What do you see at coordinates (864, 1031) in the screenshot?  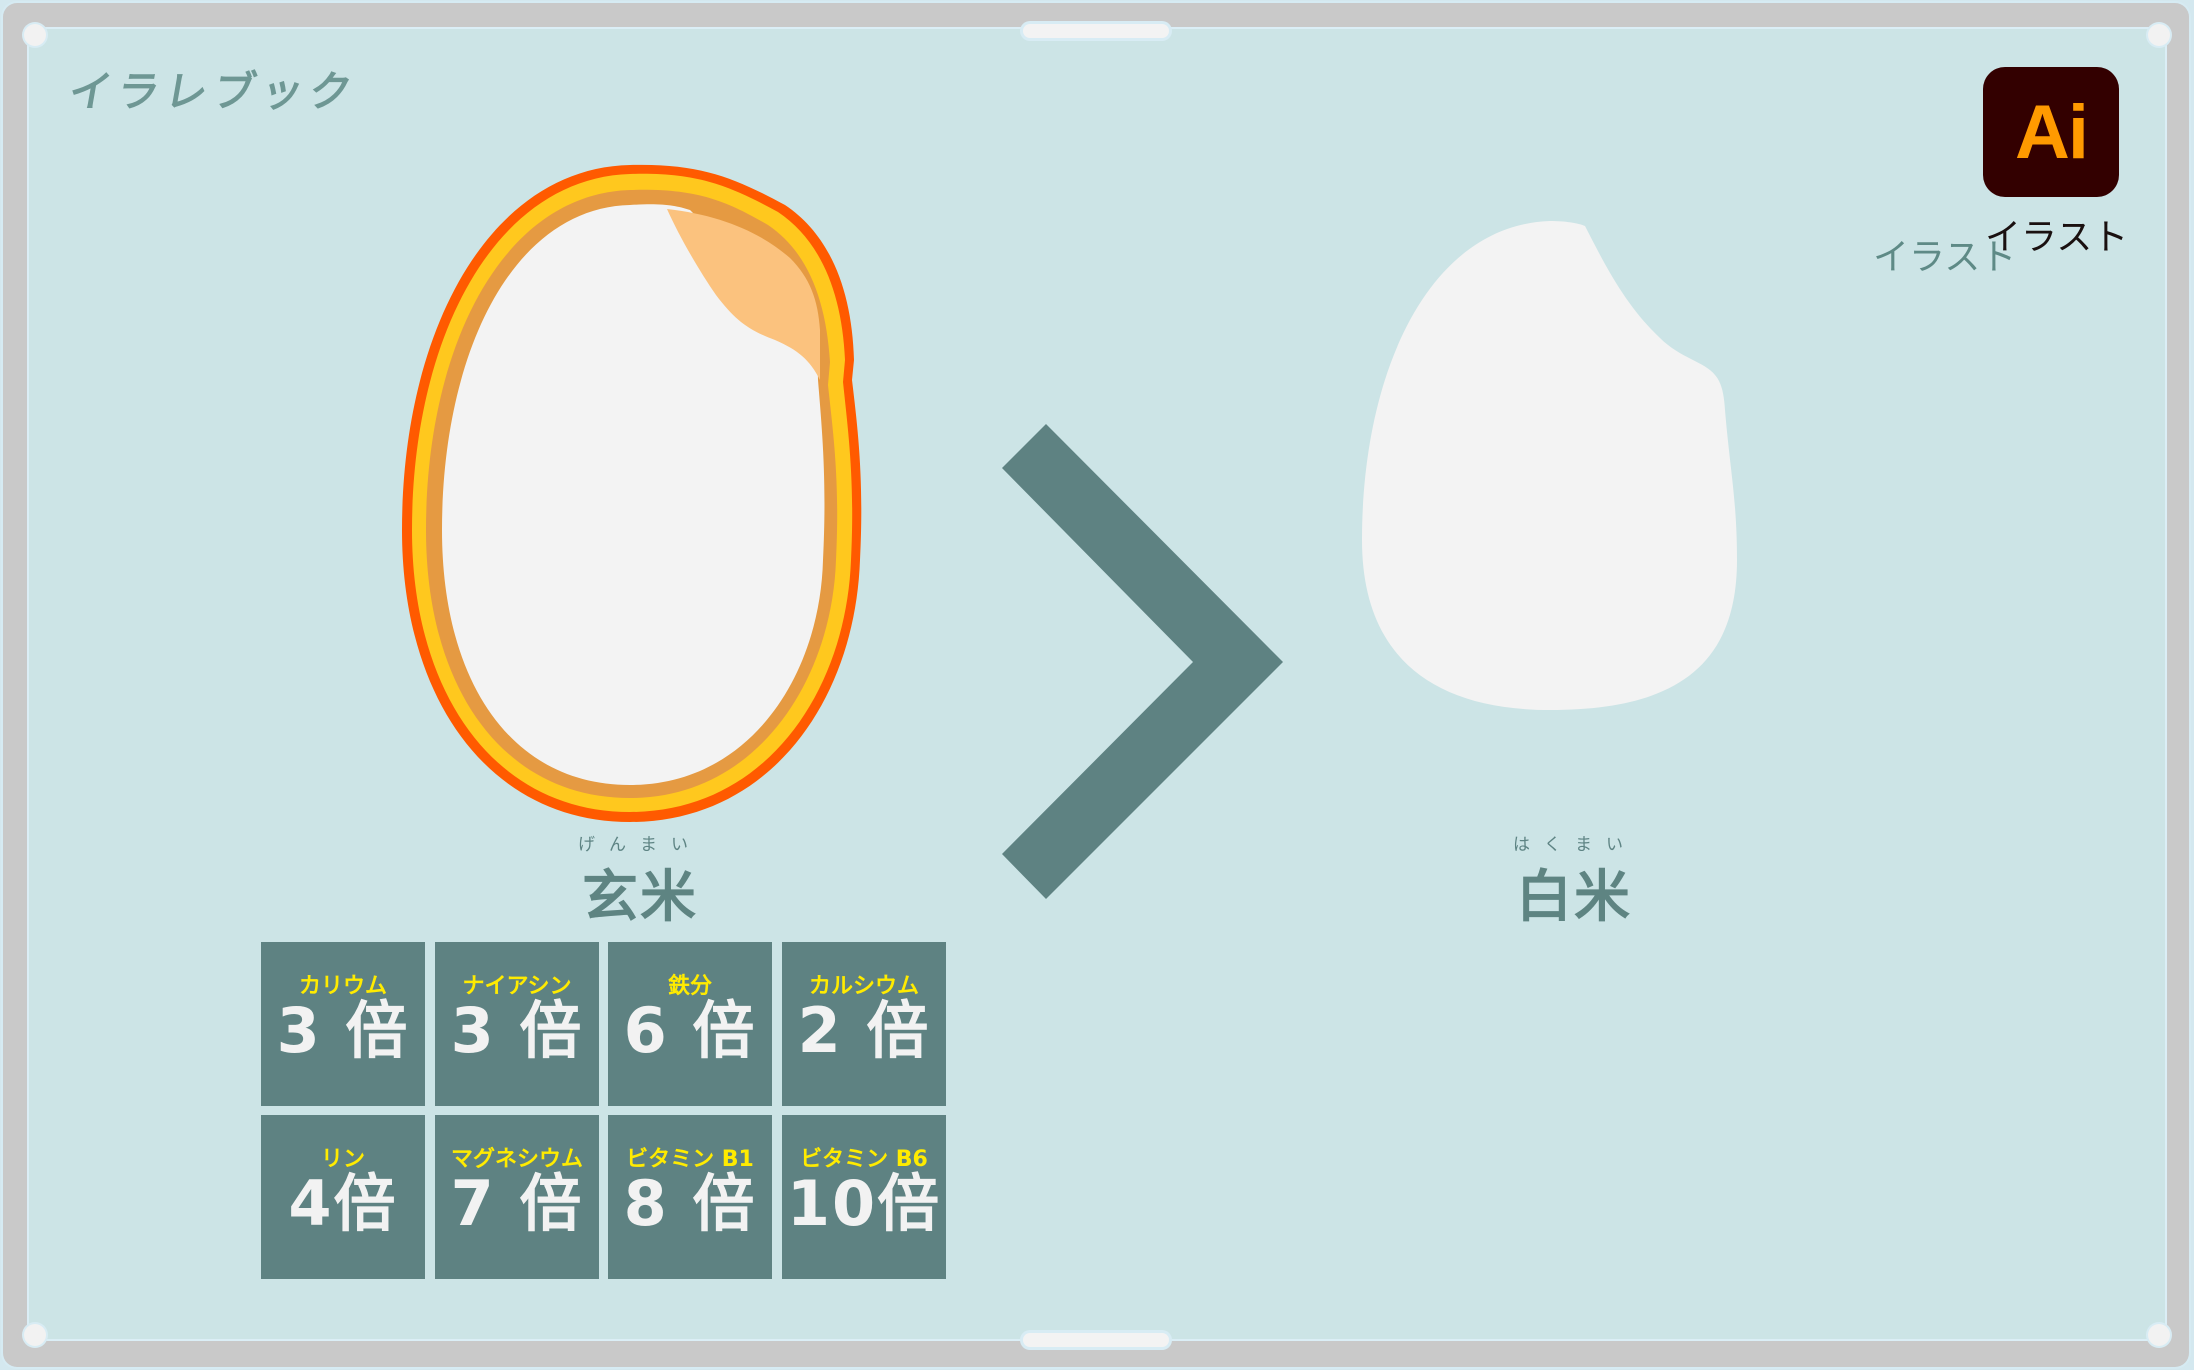 I see `nutrient-multiplier: 2 倍` at bounding box center [864, 1031].